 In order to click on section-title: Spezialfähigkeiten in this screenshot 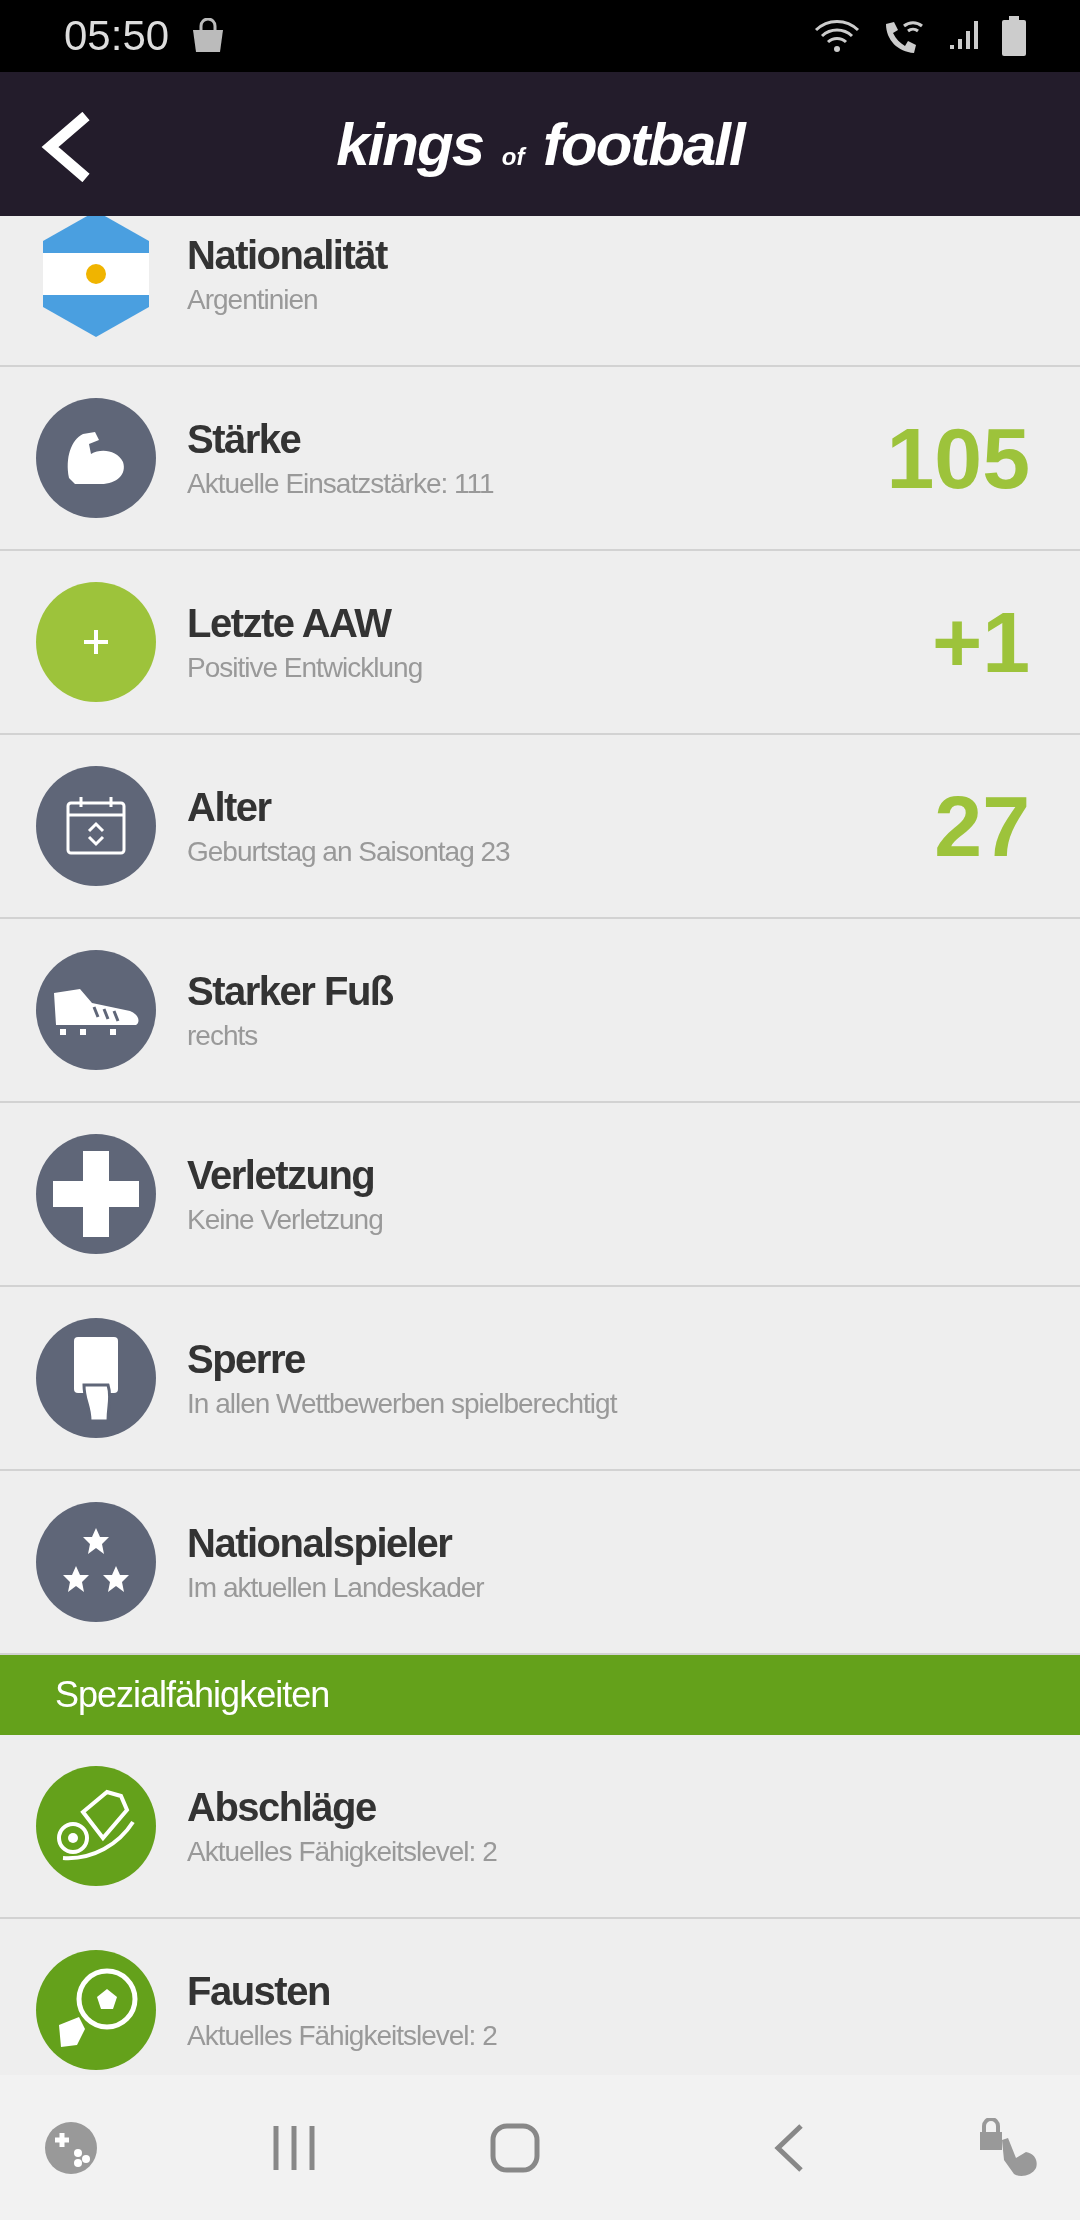, I will do `click(192, 1695)`.